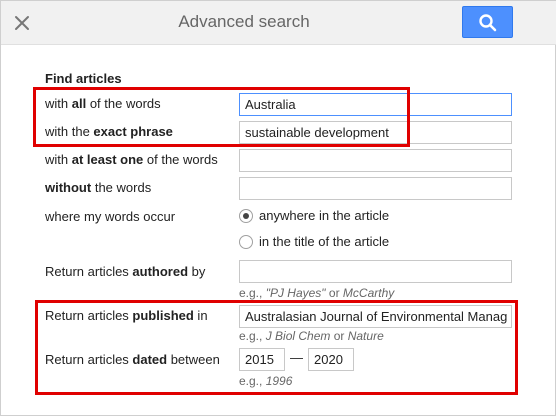 This screenshot has width=556, height=416. What do you see at coordinates (126, 315) in the screenshot?
I see `published-label: Return articles published in` at bounding box center [126, 315].